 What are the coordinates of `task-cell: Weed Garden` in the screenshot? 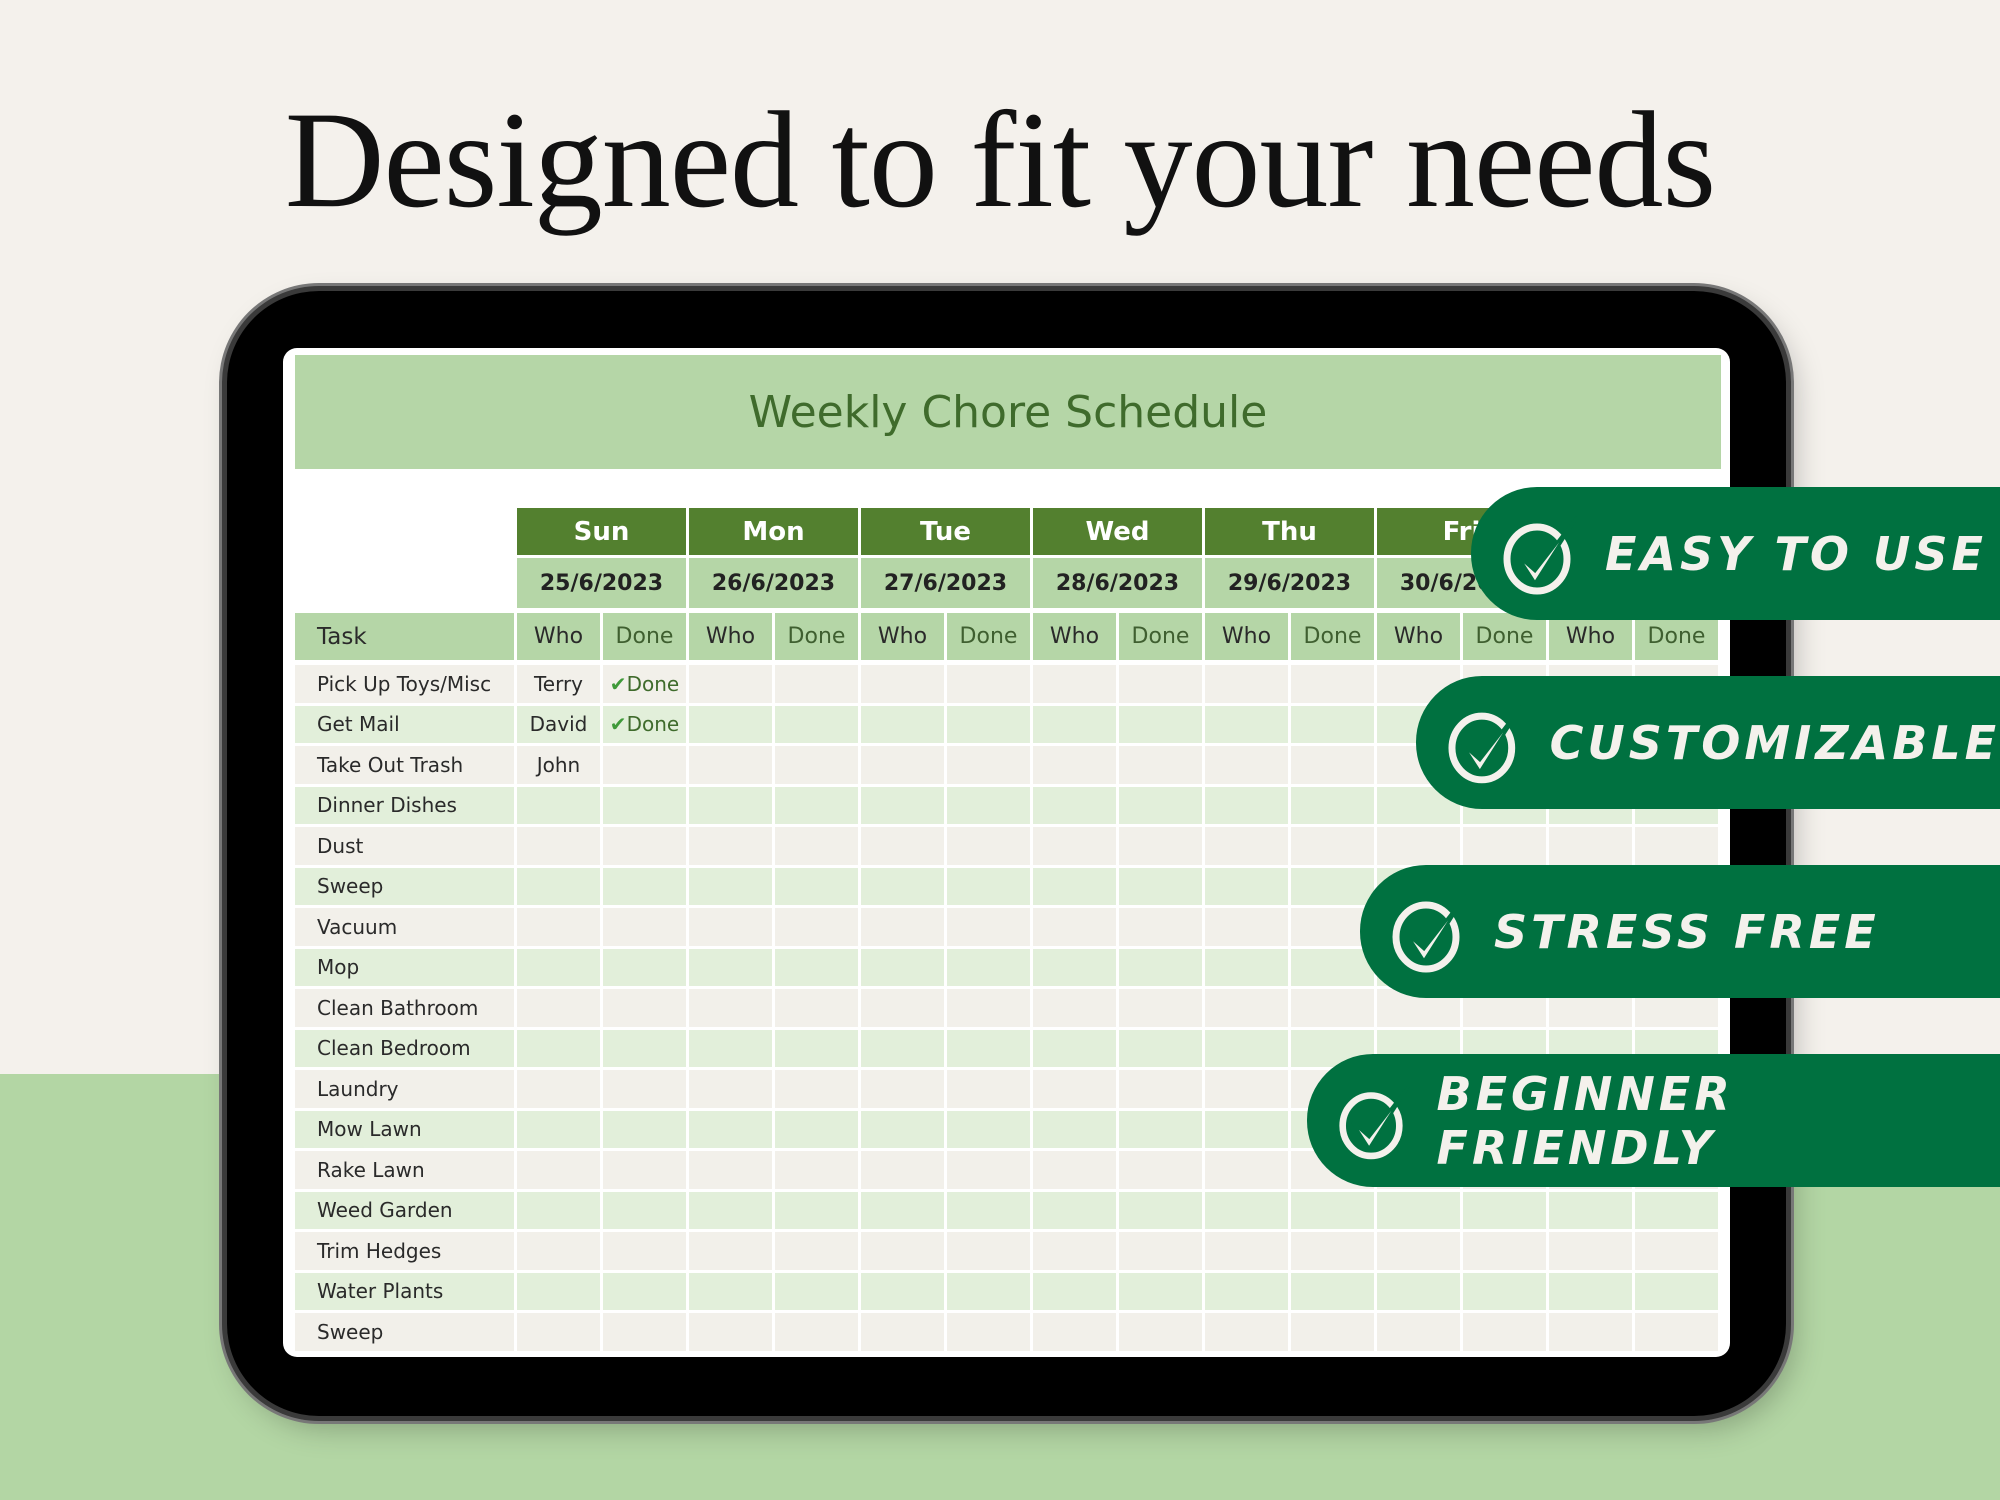 It's located at (406, 1211).